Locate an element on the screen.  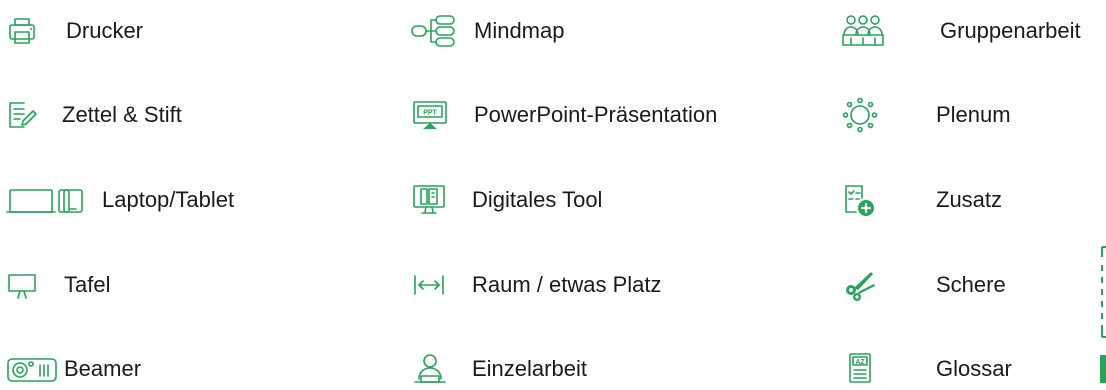
legend-item-glossar: AZ Glossar is located at coordinates (926, 369).